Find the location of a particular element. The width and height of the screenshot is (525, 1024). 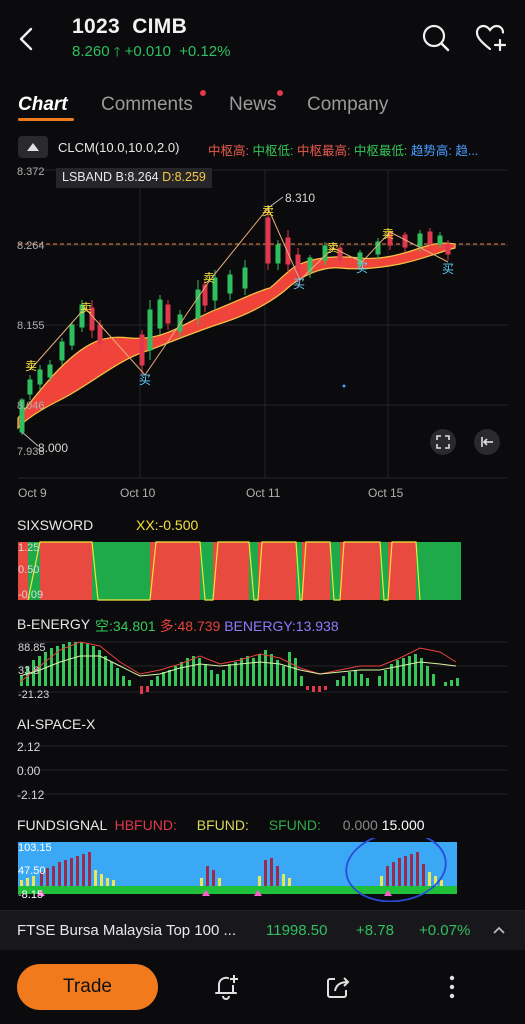

benergy-red-bars is located at coordinates (233, 690).